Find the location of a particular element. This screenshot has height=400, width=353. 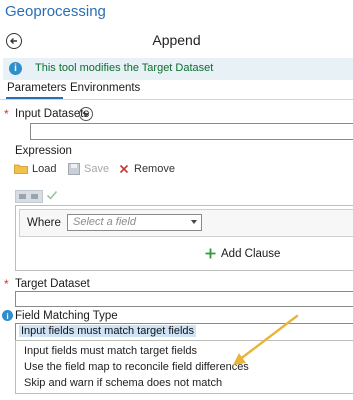

tab-environments: Environments is located at coordinates (105, 88).